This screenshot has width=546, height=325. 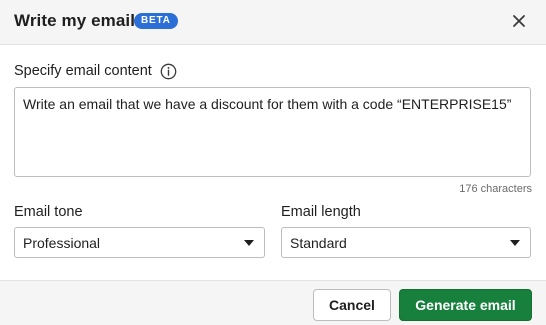 I want to click on info-icon, so click(x=168, y=71).